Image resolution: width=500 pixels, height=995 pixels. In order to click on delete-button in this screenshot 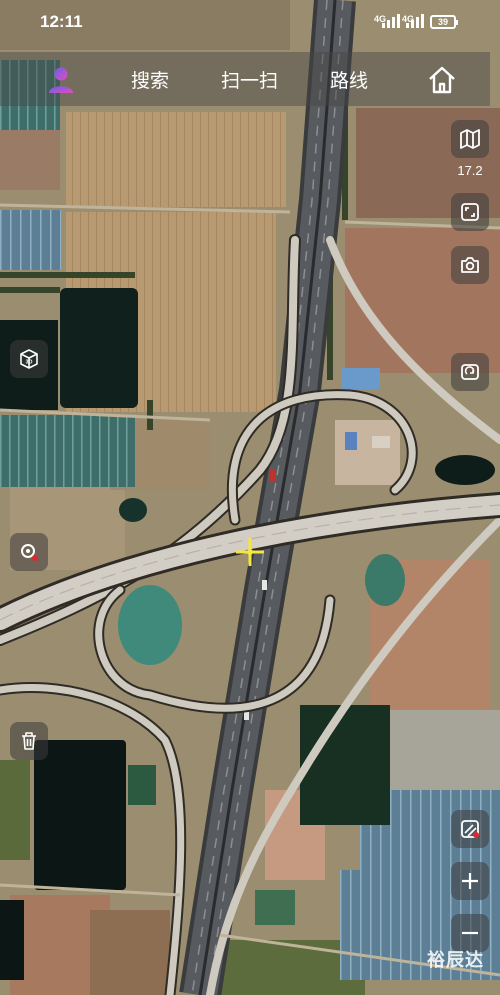, I will do `click(29, 741)`.